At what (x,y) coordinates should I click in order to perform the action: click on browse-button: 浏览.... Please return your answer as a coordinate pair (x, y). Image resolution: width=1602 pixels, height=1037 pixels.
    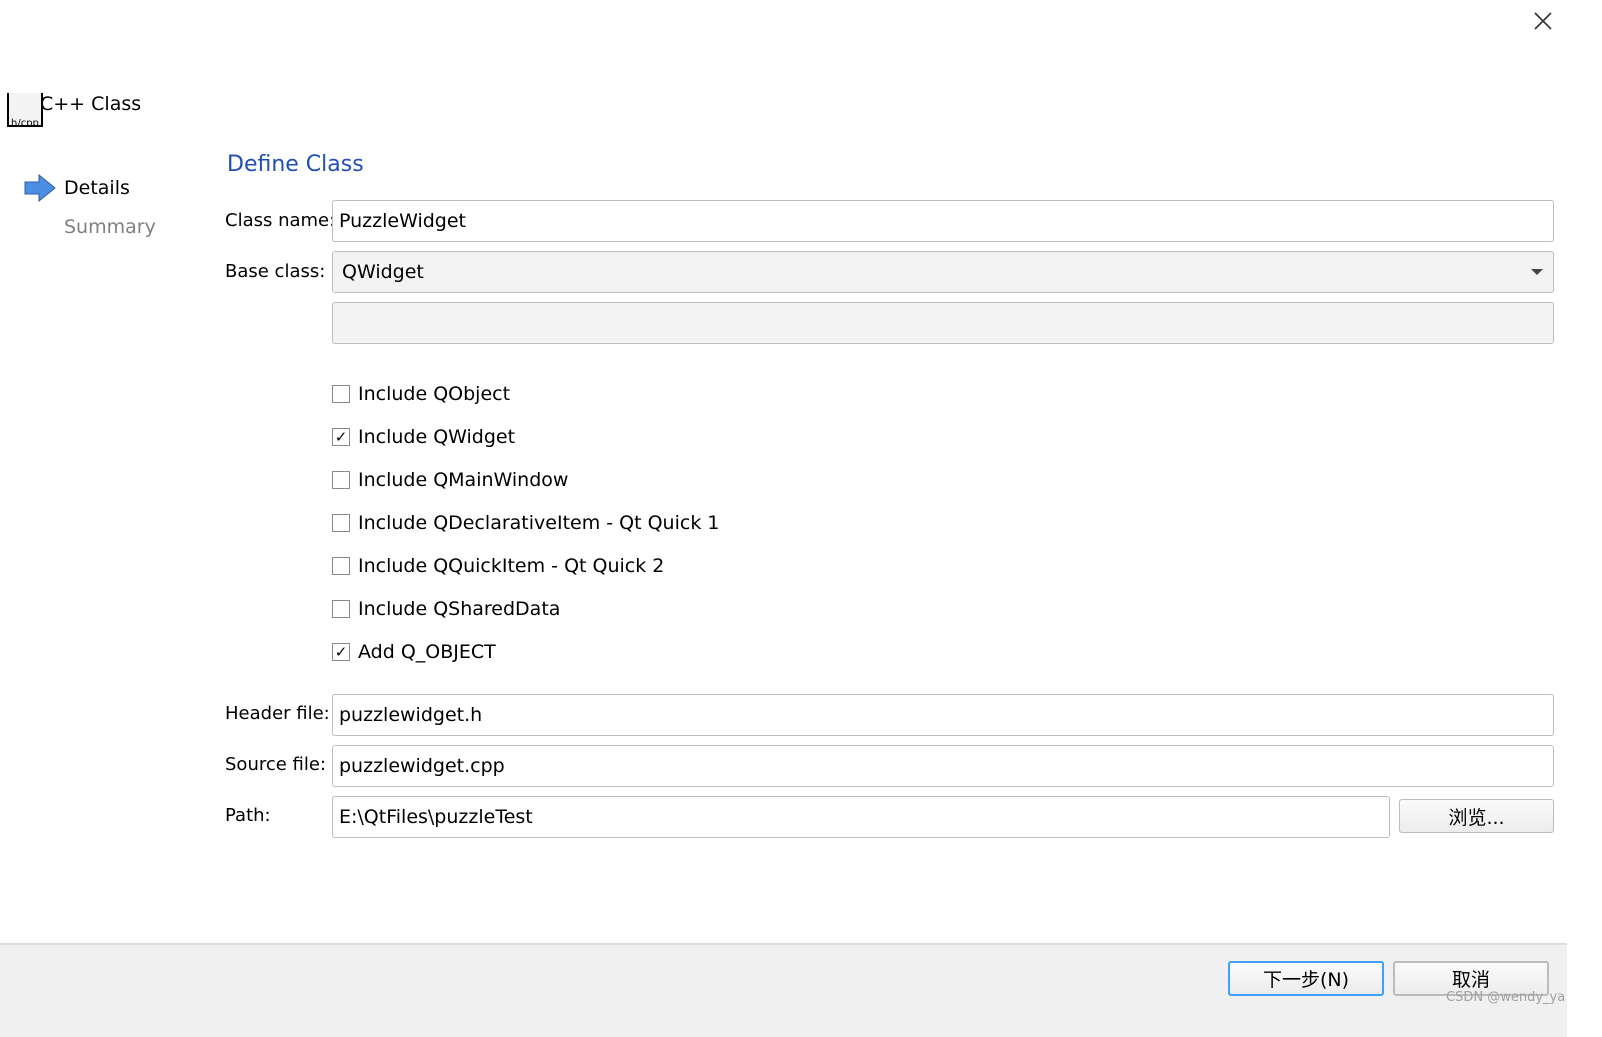
    Looking at the image, I should click on (1476, 816).